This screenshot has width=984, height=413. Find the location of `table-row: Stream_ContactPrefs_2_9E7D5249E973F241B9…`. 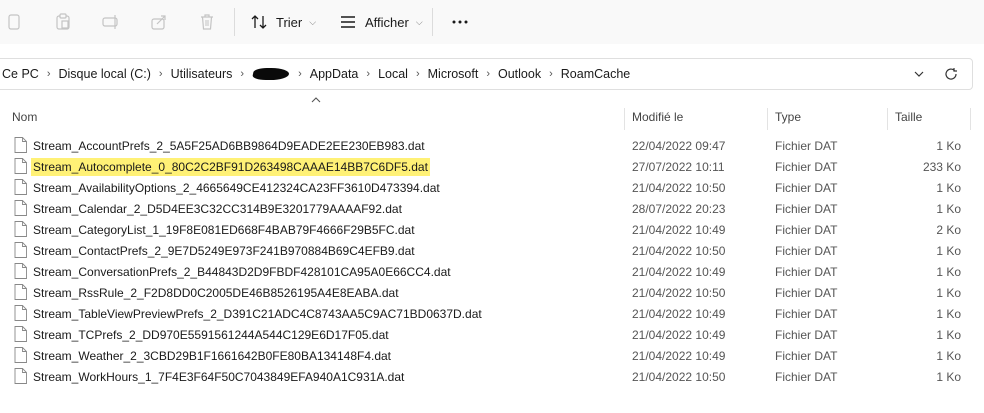

table-row: Stream_ContactPrefs_2_9E7D5249E973F241B9… is located at coordinates (492, 250).